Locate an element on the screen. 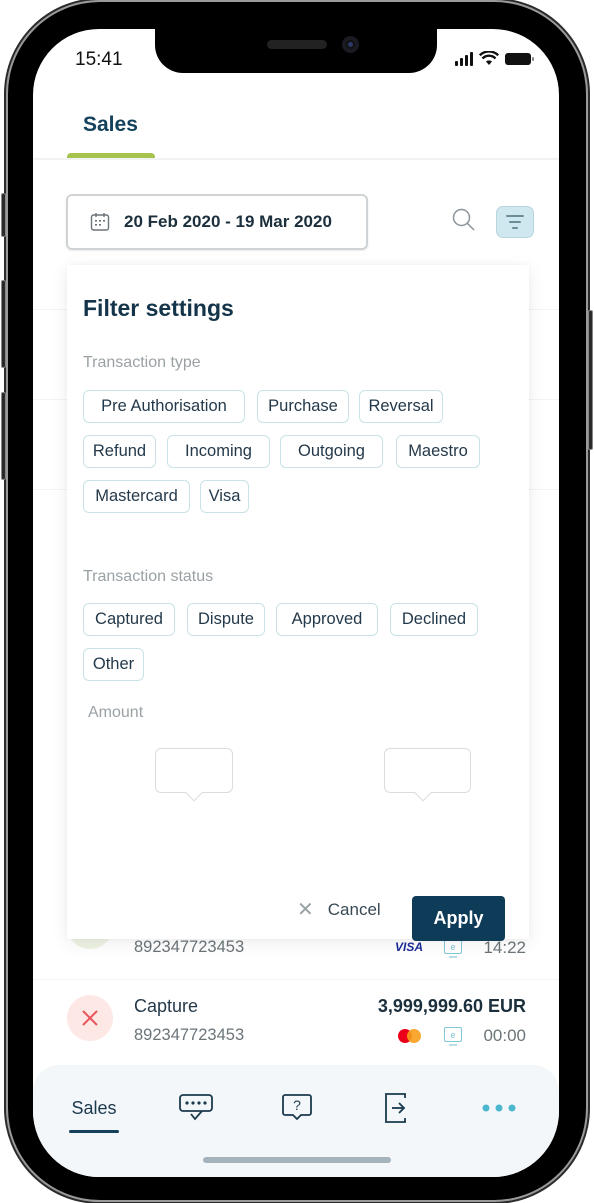 This screenshot has height=1203, width=594. list-divider is located at coordinates (296, 979).